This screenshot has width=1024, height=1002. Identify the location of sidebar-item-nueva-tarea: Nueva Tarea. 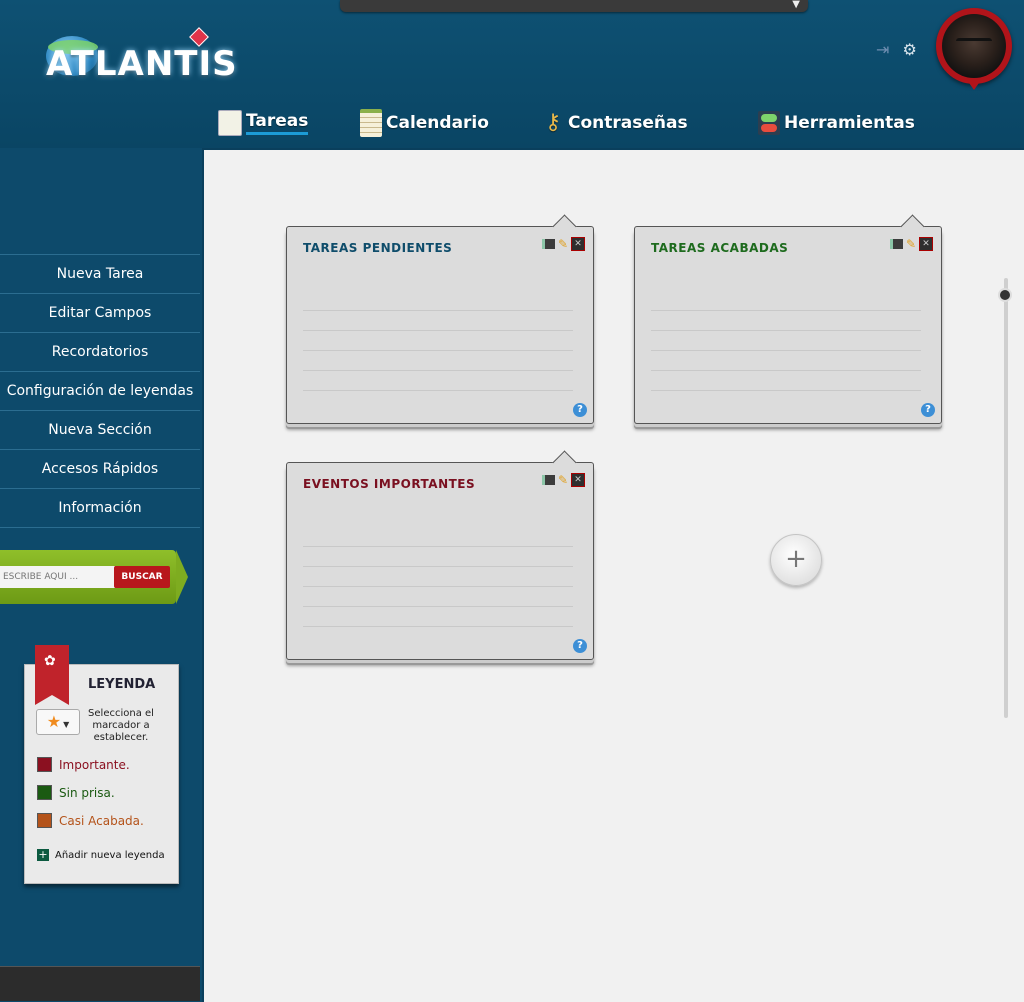
(100, 273).